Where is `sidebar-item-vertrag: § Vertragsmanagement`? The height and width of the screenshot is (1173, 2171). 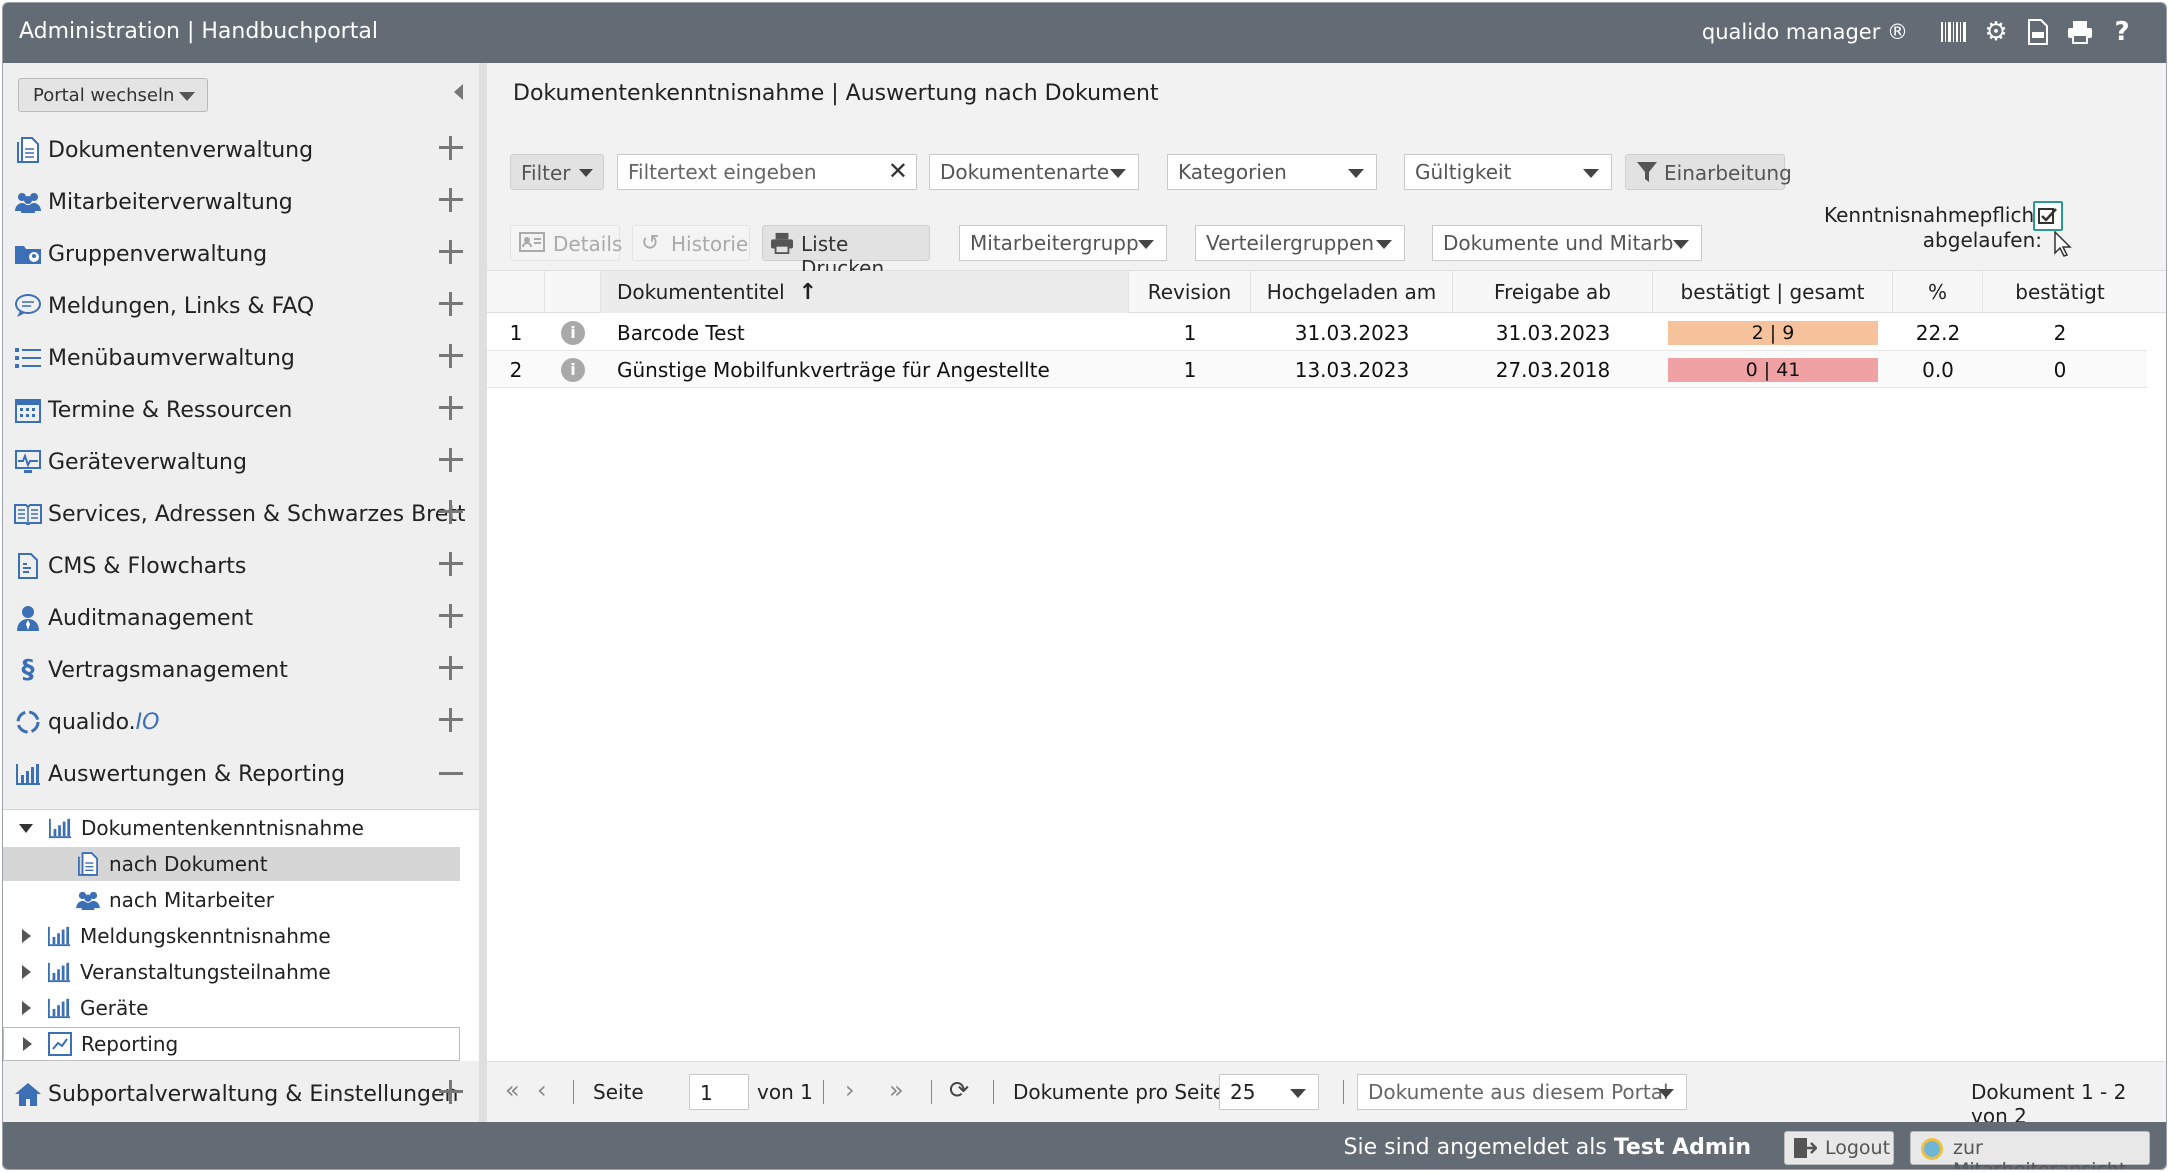
sidebar-item-vertrag: § Vertragsmanagement is located at coordinates (241, 670).